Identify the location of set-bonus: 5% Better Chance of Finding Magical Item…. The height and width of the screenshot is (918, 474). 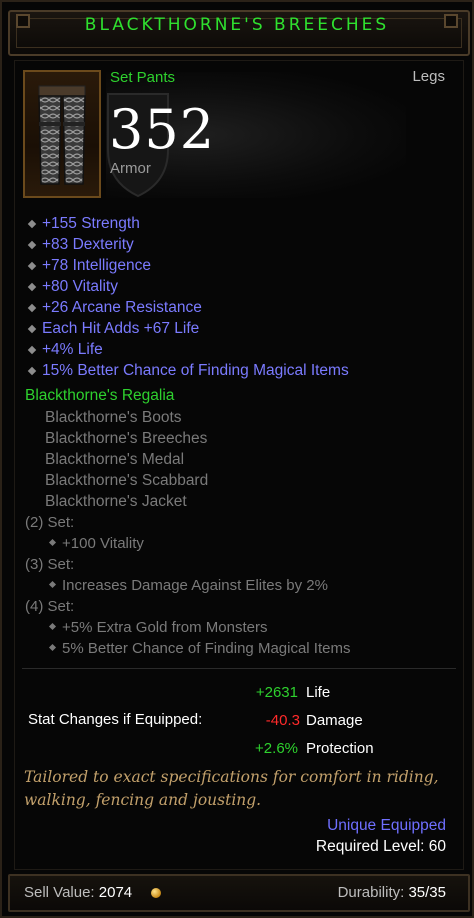
(206, 648).